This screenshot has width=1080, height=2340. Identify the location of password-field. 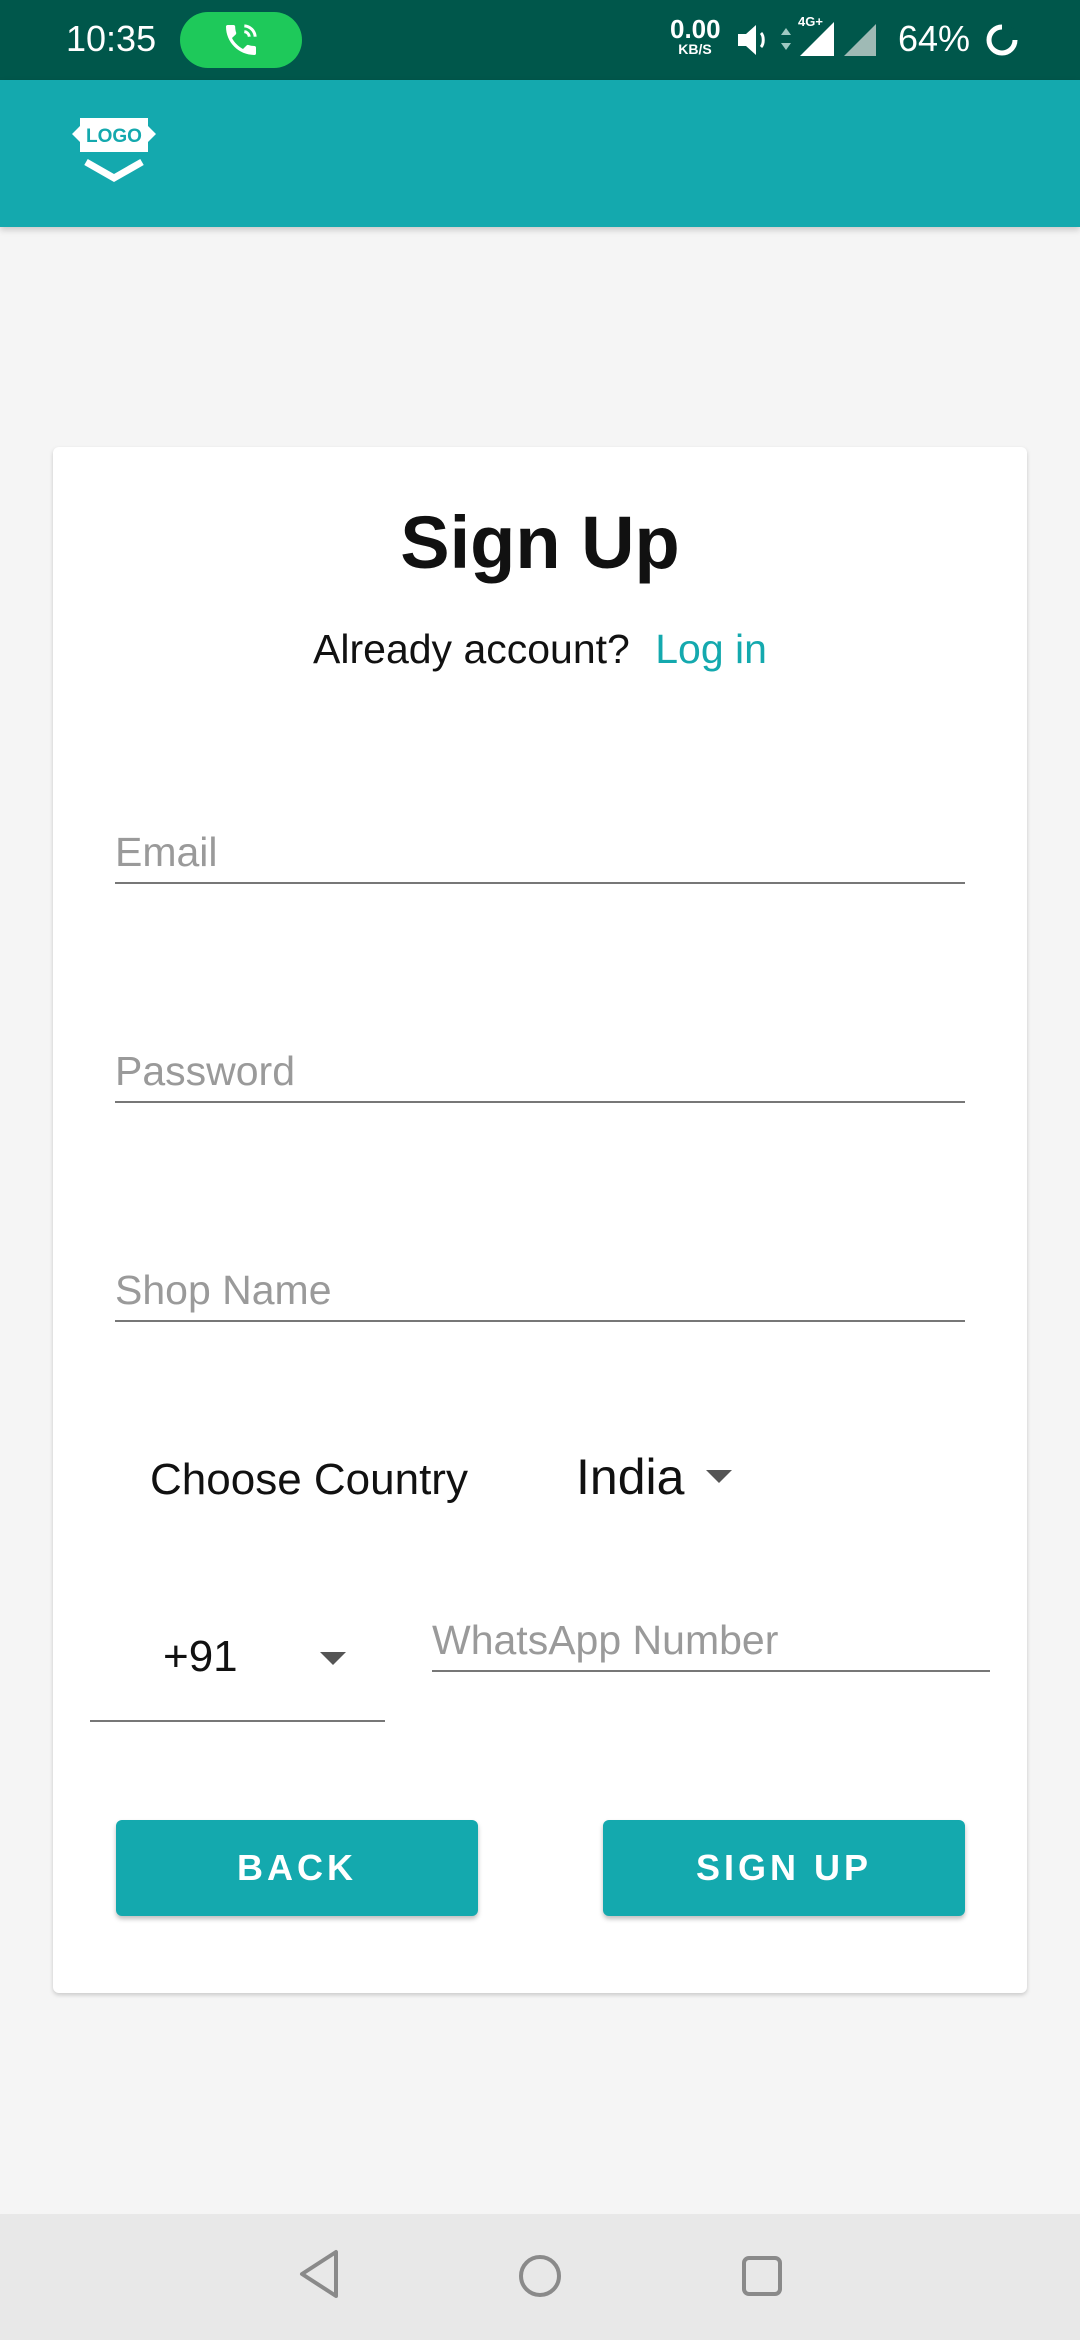
(540, 1072).